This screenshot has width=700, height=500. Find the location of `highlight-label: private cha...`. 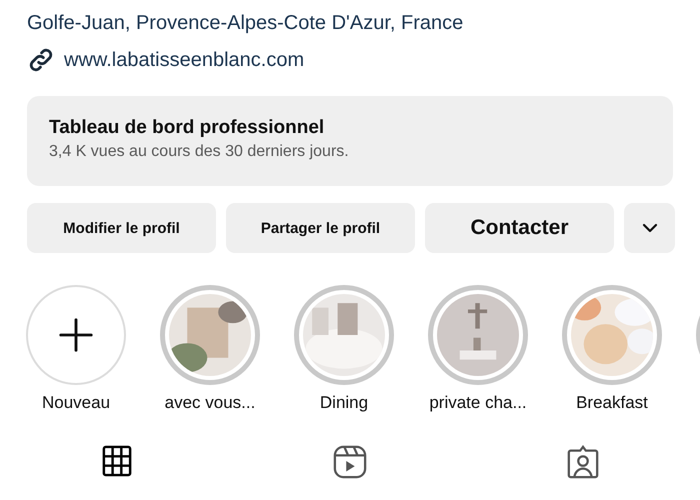

highlight-label: private cha... is located at coordinates (478, 403).